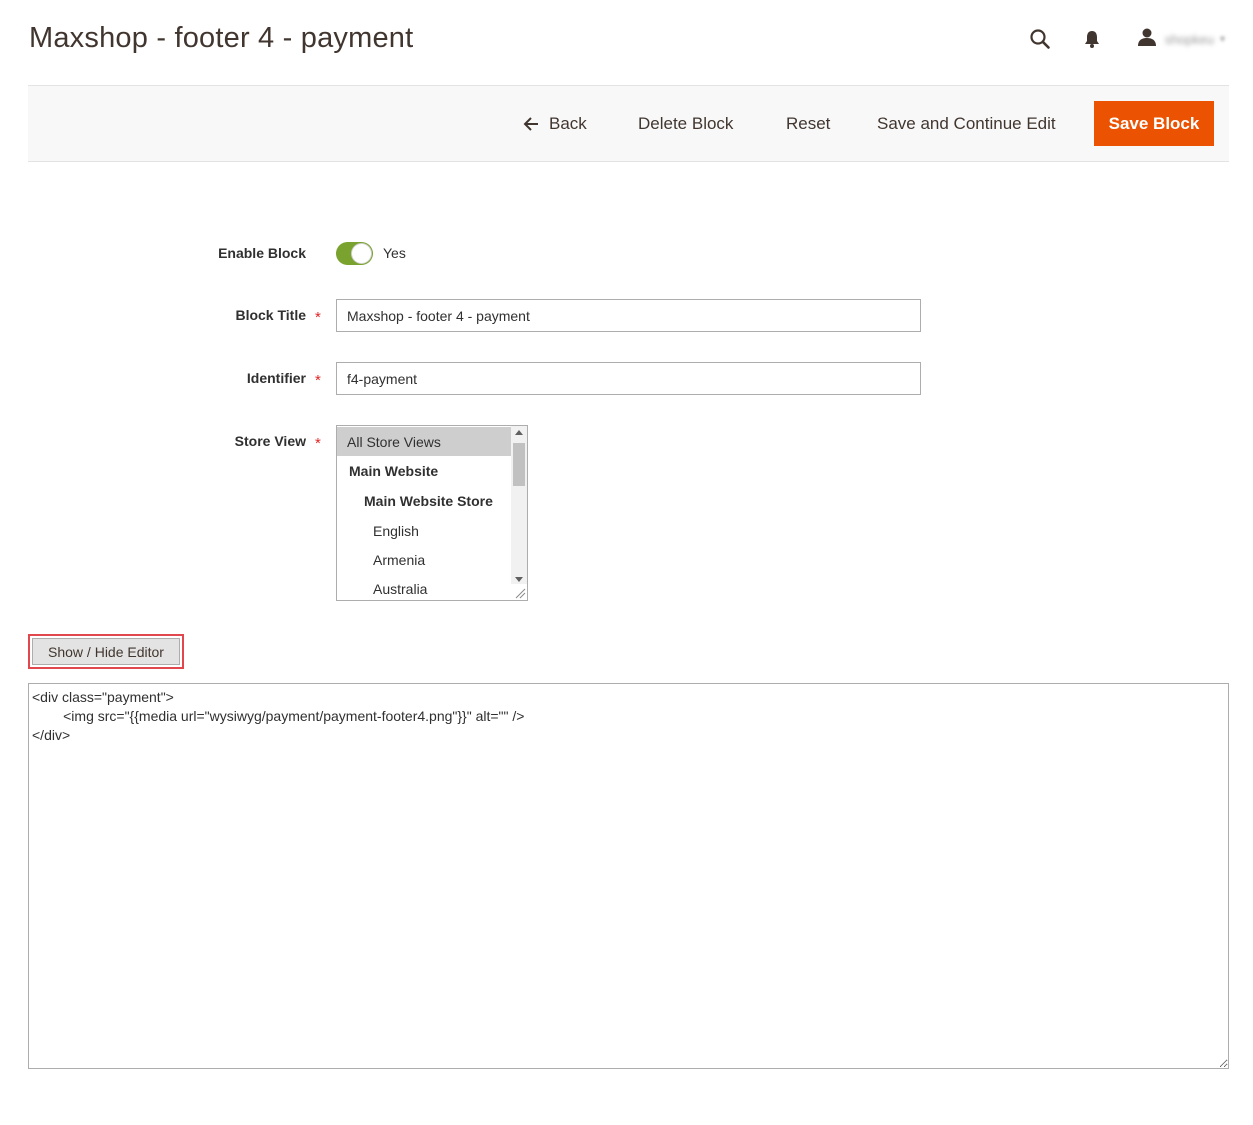 Image resolution: width=1253 pixels, height=1125 pixels. Describe the element at coordinates (424, 587) in the screenshot. I see `store-view-option: Australia` at that location.